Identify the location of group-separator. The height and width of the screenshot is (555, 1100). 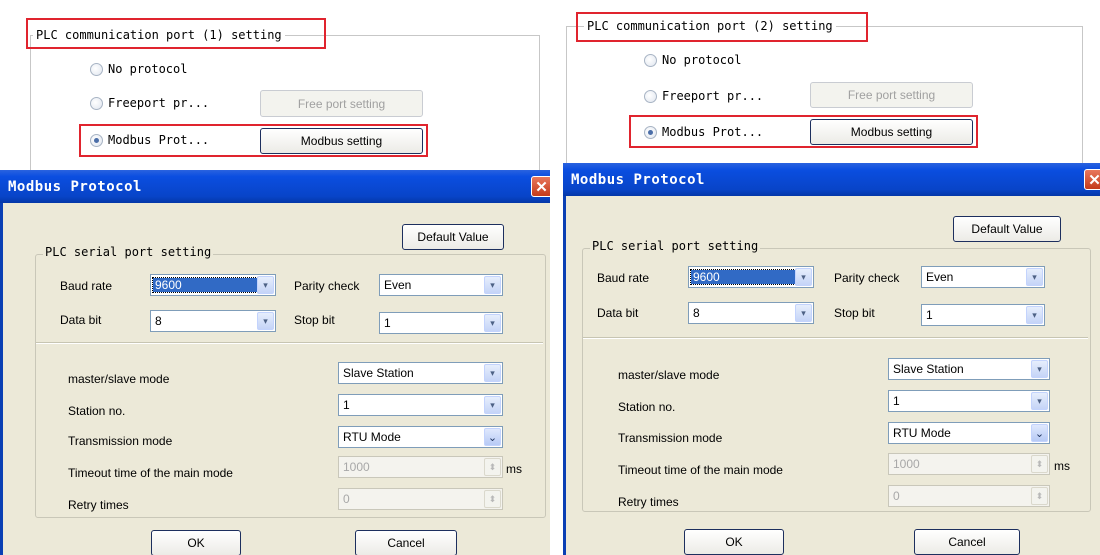
(289, 343).